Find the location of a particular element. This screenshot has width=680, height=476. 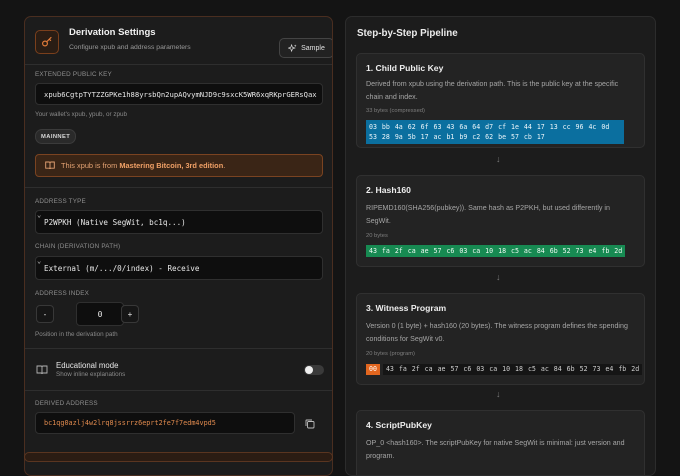

step-title: 4. ScriptPubKey is located at coordinates (399, 425).